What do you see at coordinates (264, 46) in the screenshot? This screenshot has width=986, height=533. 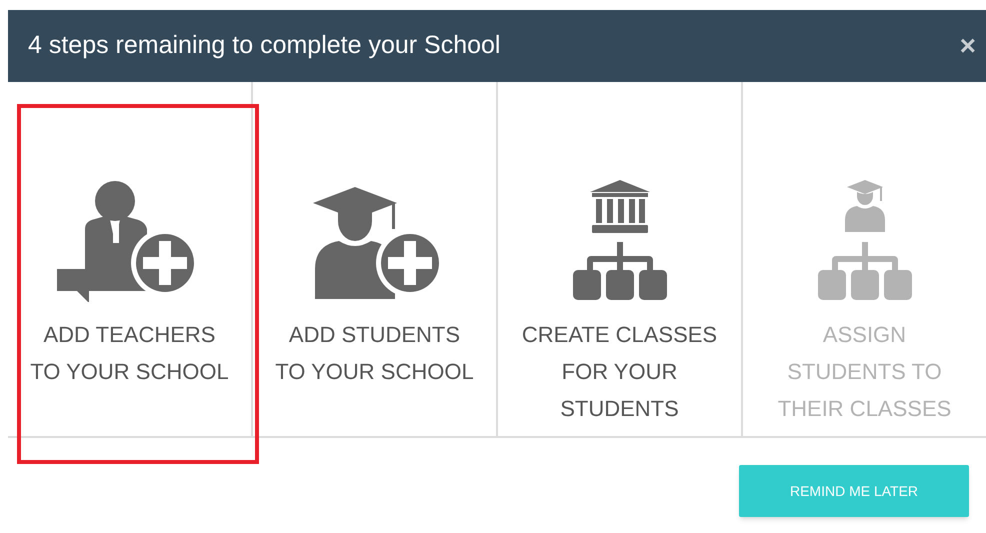 I see `dialog-title: 4 steps remaining to complete your School` at bounding box center [264, 46].